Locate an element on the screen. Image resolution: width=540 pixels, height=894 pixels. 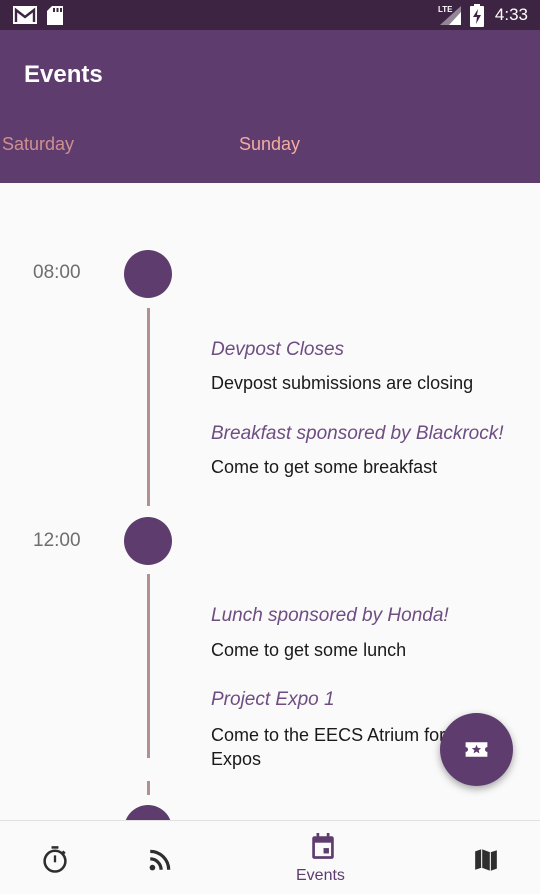
event-title: Lunch sponsored by Honda! is located at coordinates (330, 616).